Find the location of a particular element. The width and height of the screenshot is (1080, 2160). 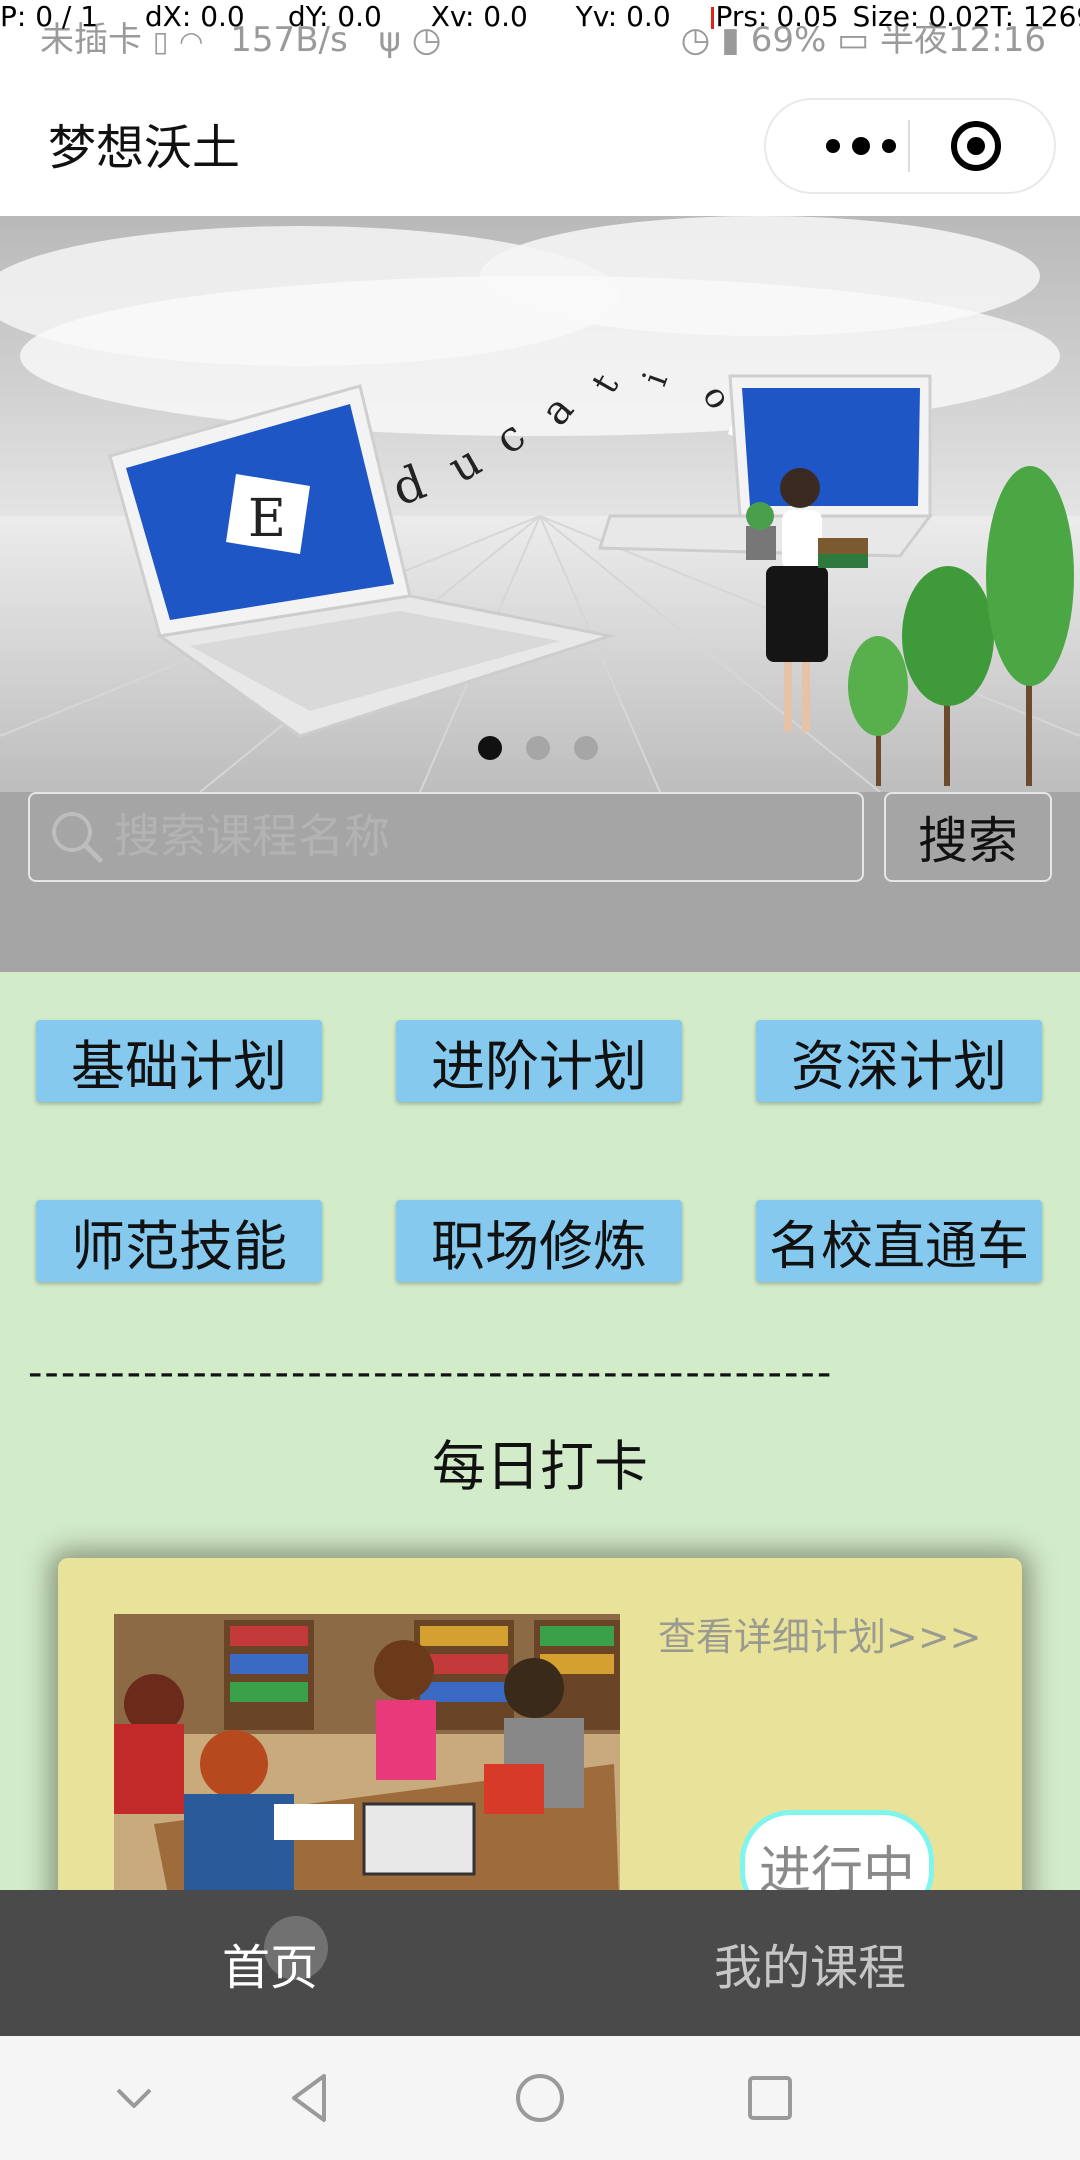

more-dots-icon is located at coordinates (861, 146).